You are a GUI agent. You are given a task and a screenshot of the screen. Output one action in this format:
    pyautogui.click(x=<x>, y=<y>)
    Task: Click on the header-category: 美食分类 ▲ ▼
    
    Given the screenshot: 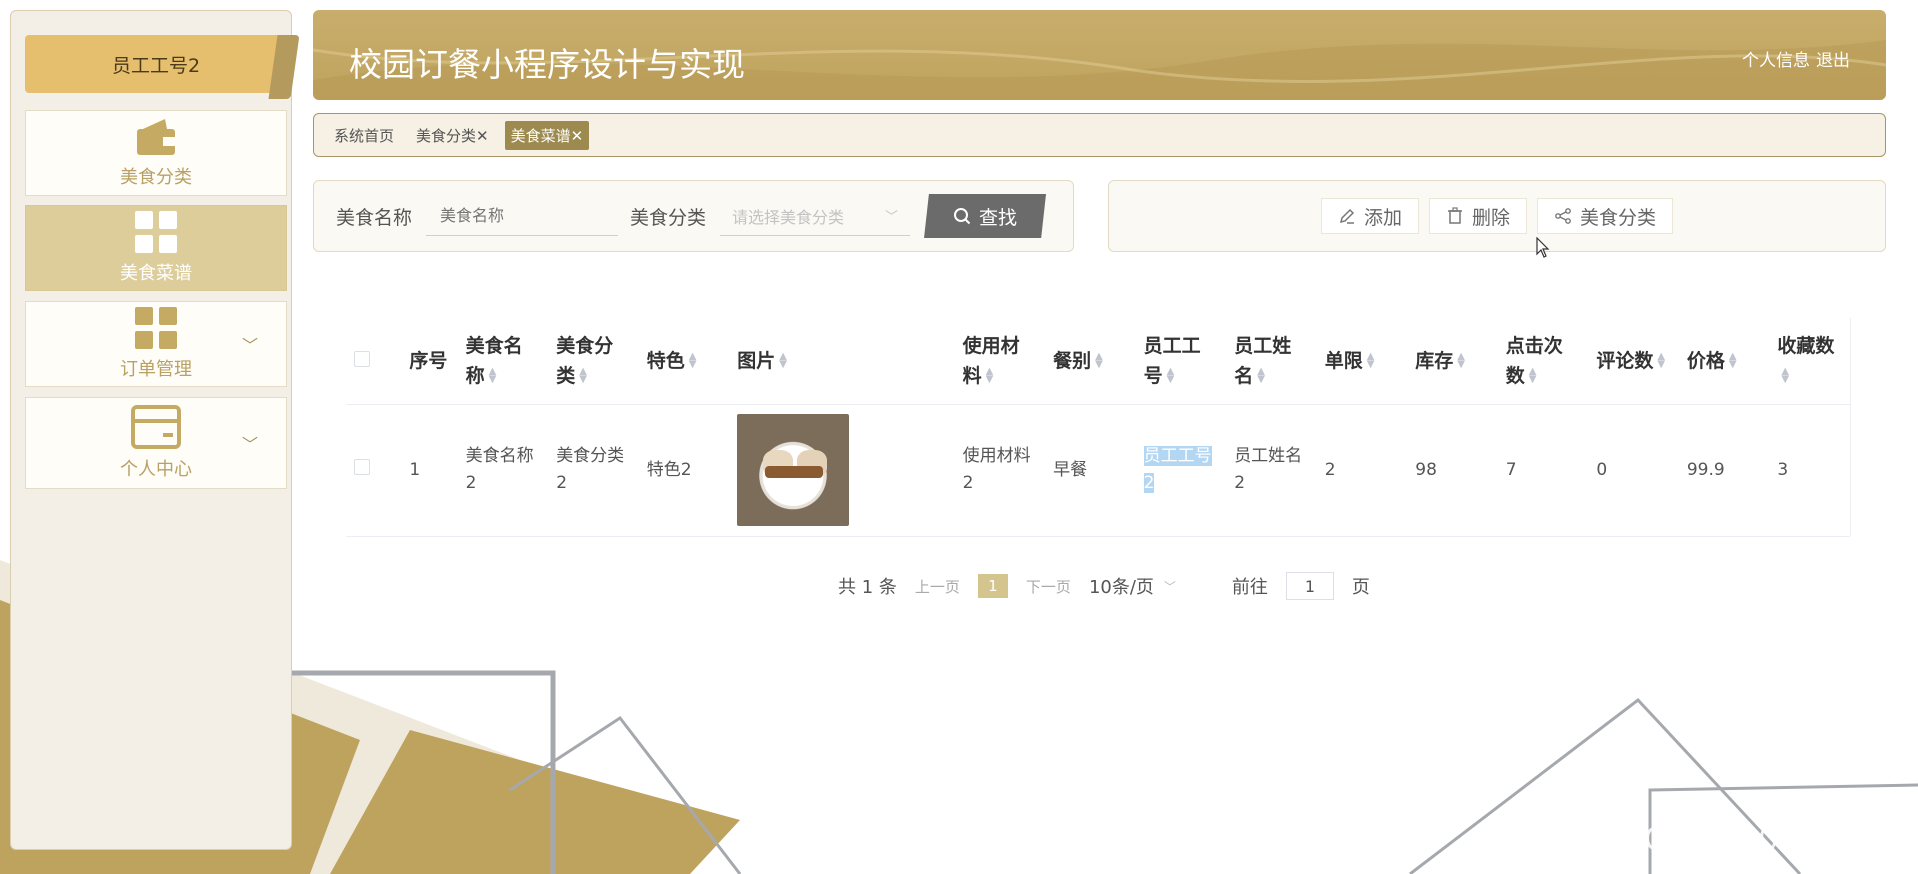 What is the action you would take?
    pyautogui.click(x=593, y=361)
    